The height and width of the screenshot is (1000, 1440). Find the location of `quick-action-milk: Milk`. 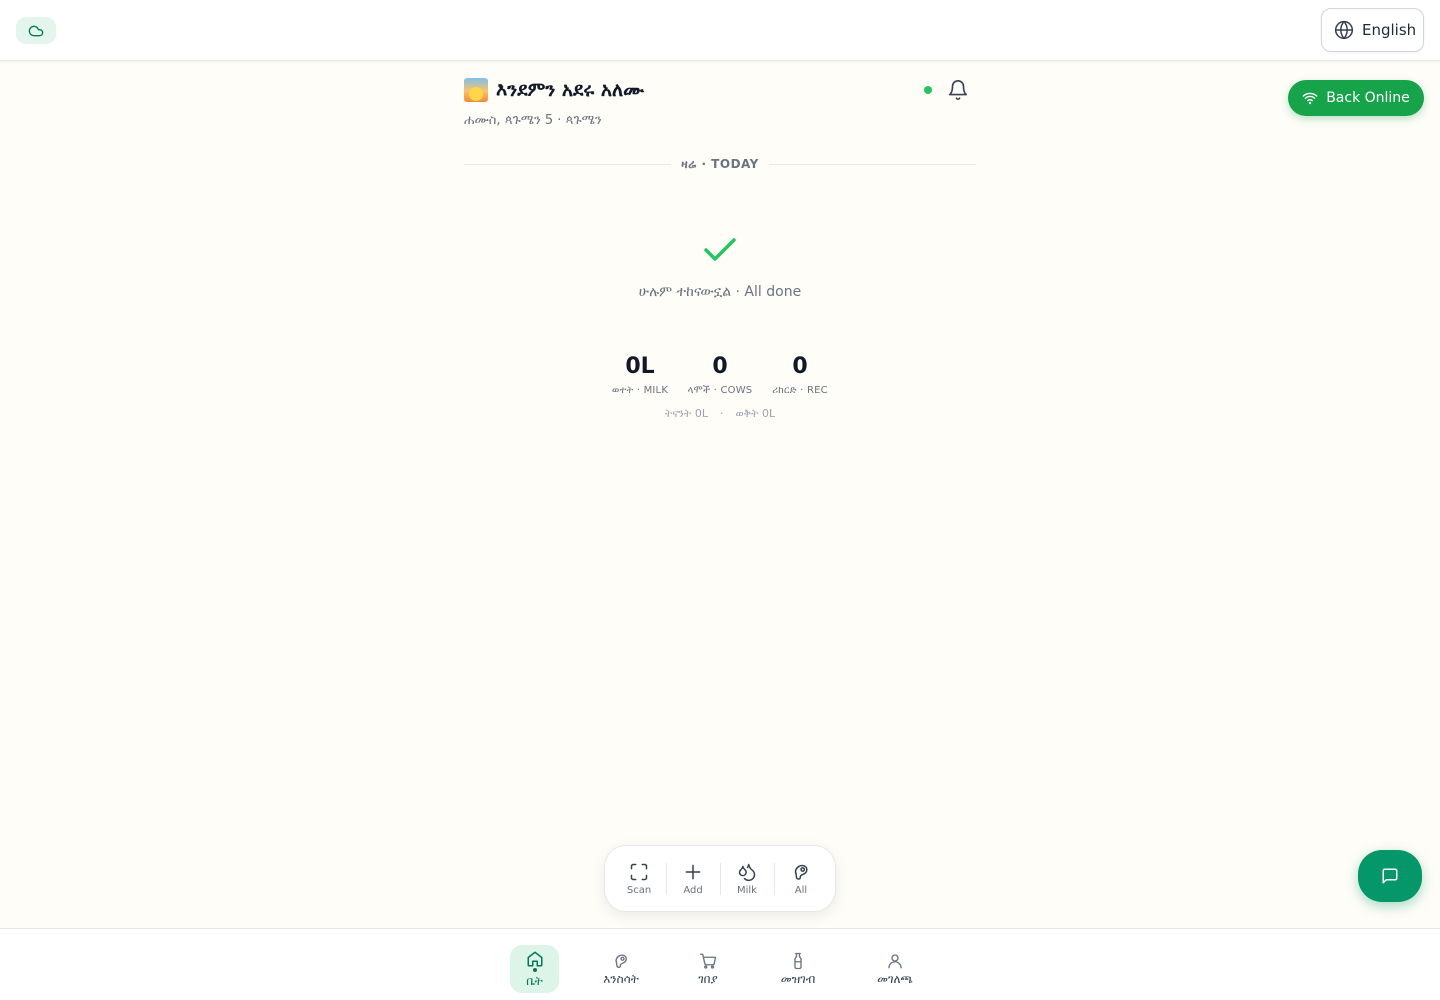

quick-action-milk: Milk is located at coordinates (747, 879).